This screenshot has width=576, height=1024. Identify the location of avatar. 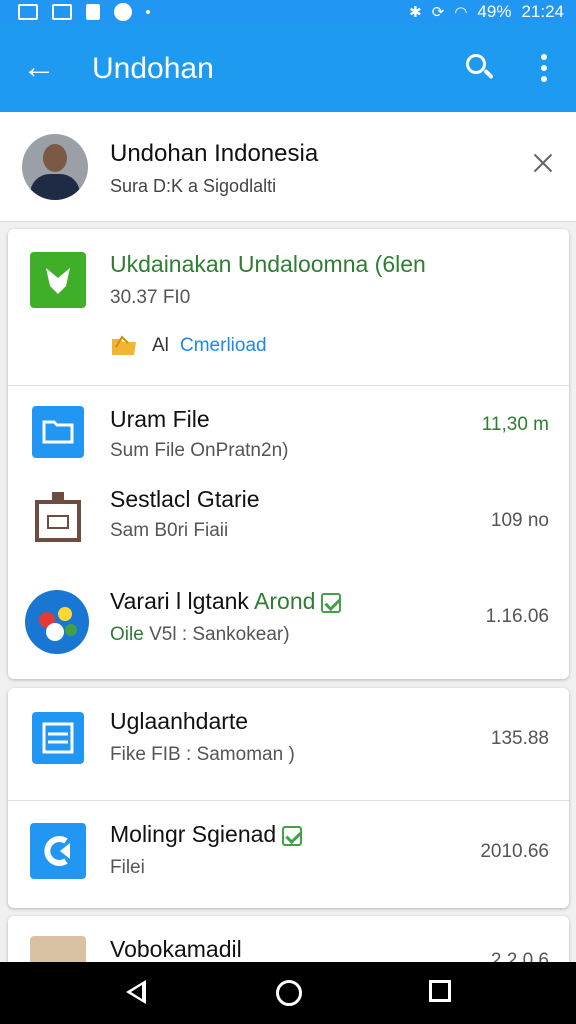
(55, 167).